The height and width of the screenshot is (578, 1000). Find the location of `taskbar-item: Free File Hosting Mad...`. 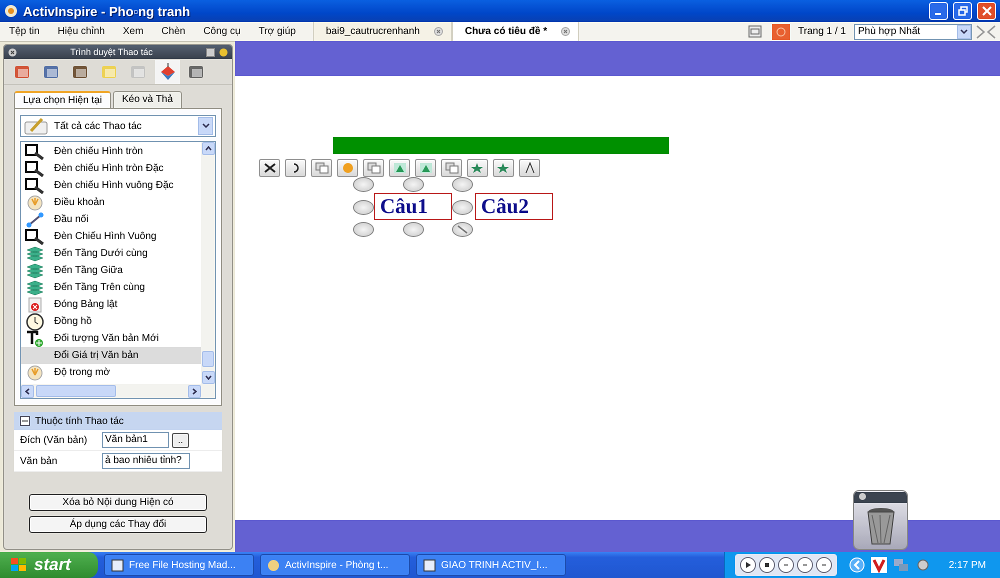

taskbar-item: Free File Hosting Mad... is located at coordinates (179, 565).